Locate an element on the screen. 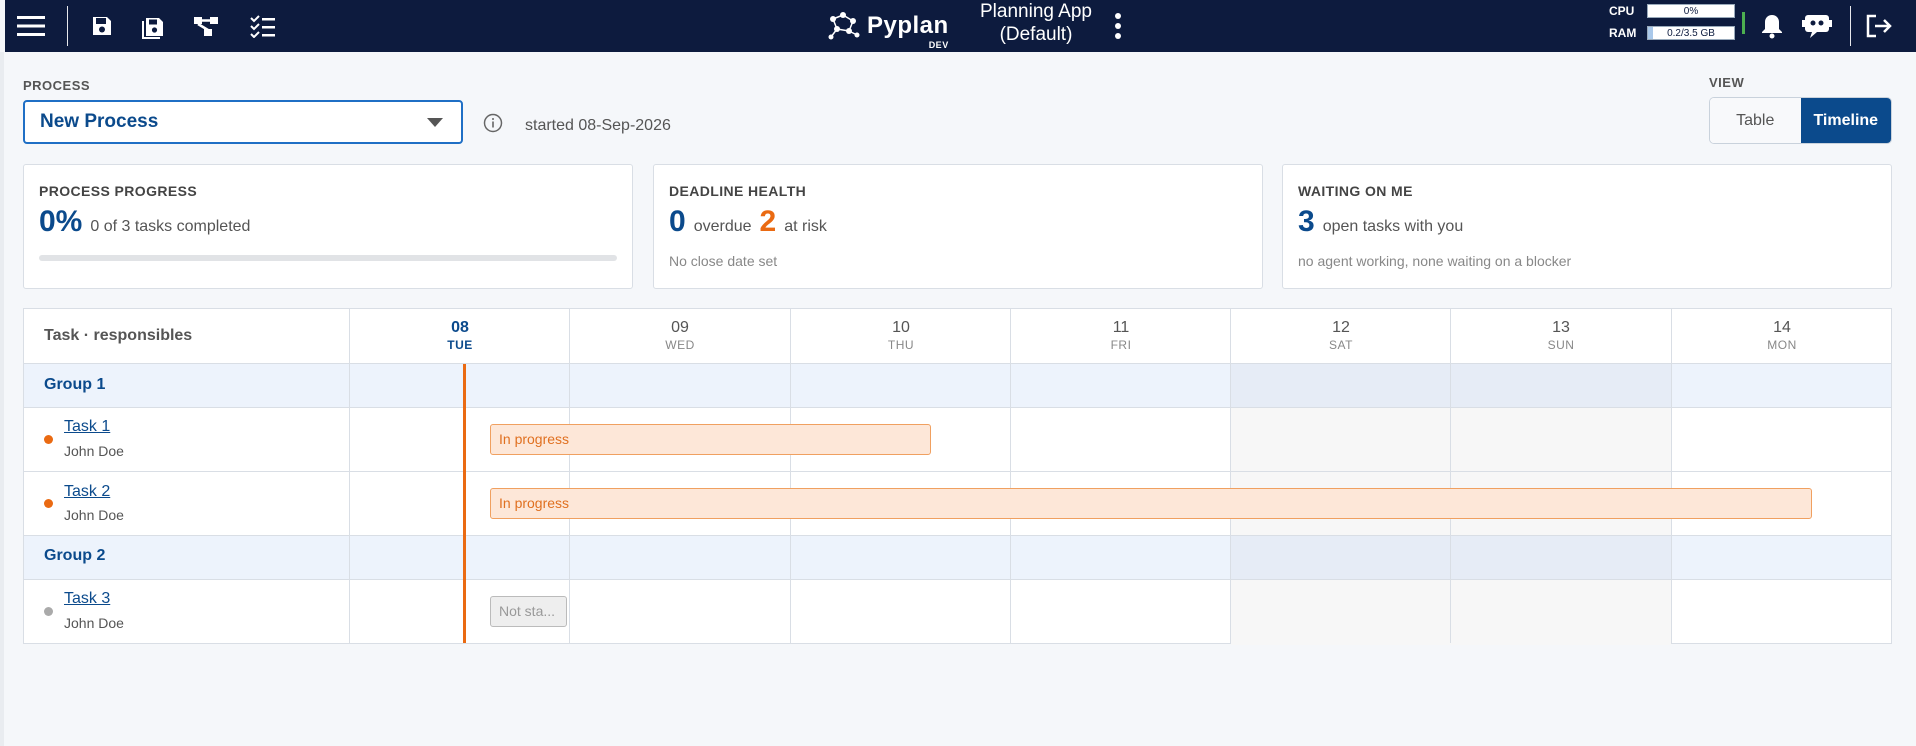  waiting-summary: 3 open tasks with you is located at coordinates (1380, 222).